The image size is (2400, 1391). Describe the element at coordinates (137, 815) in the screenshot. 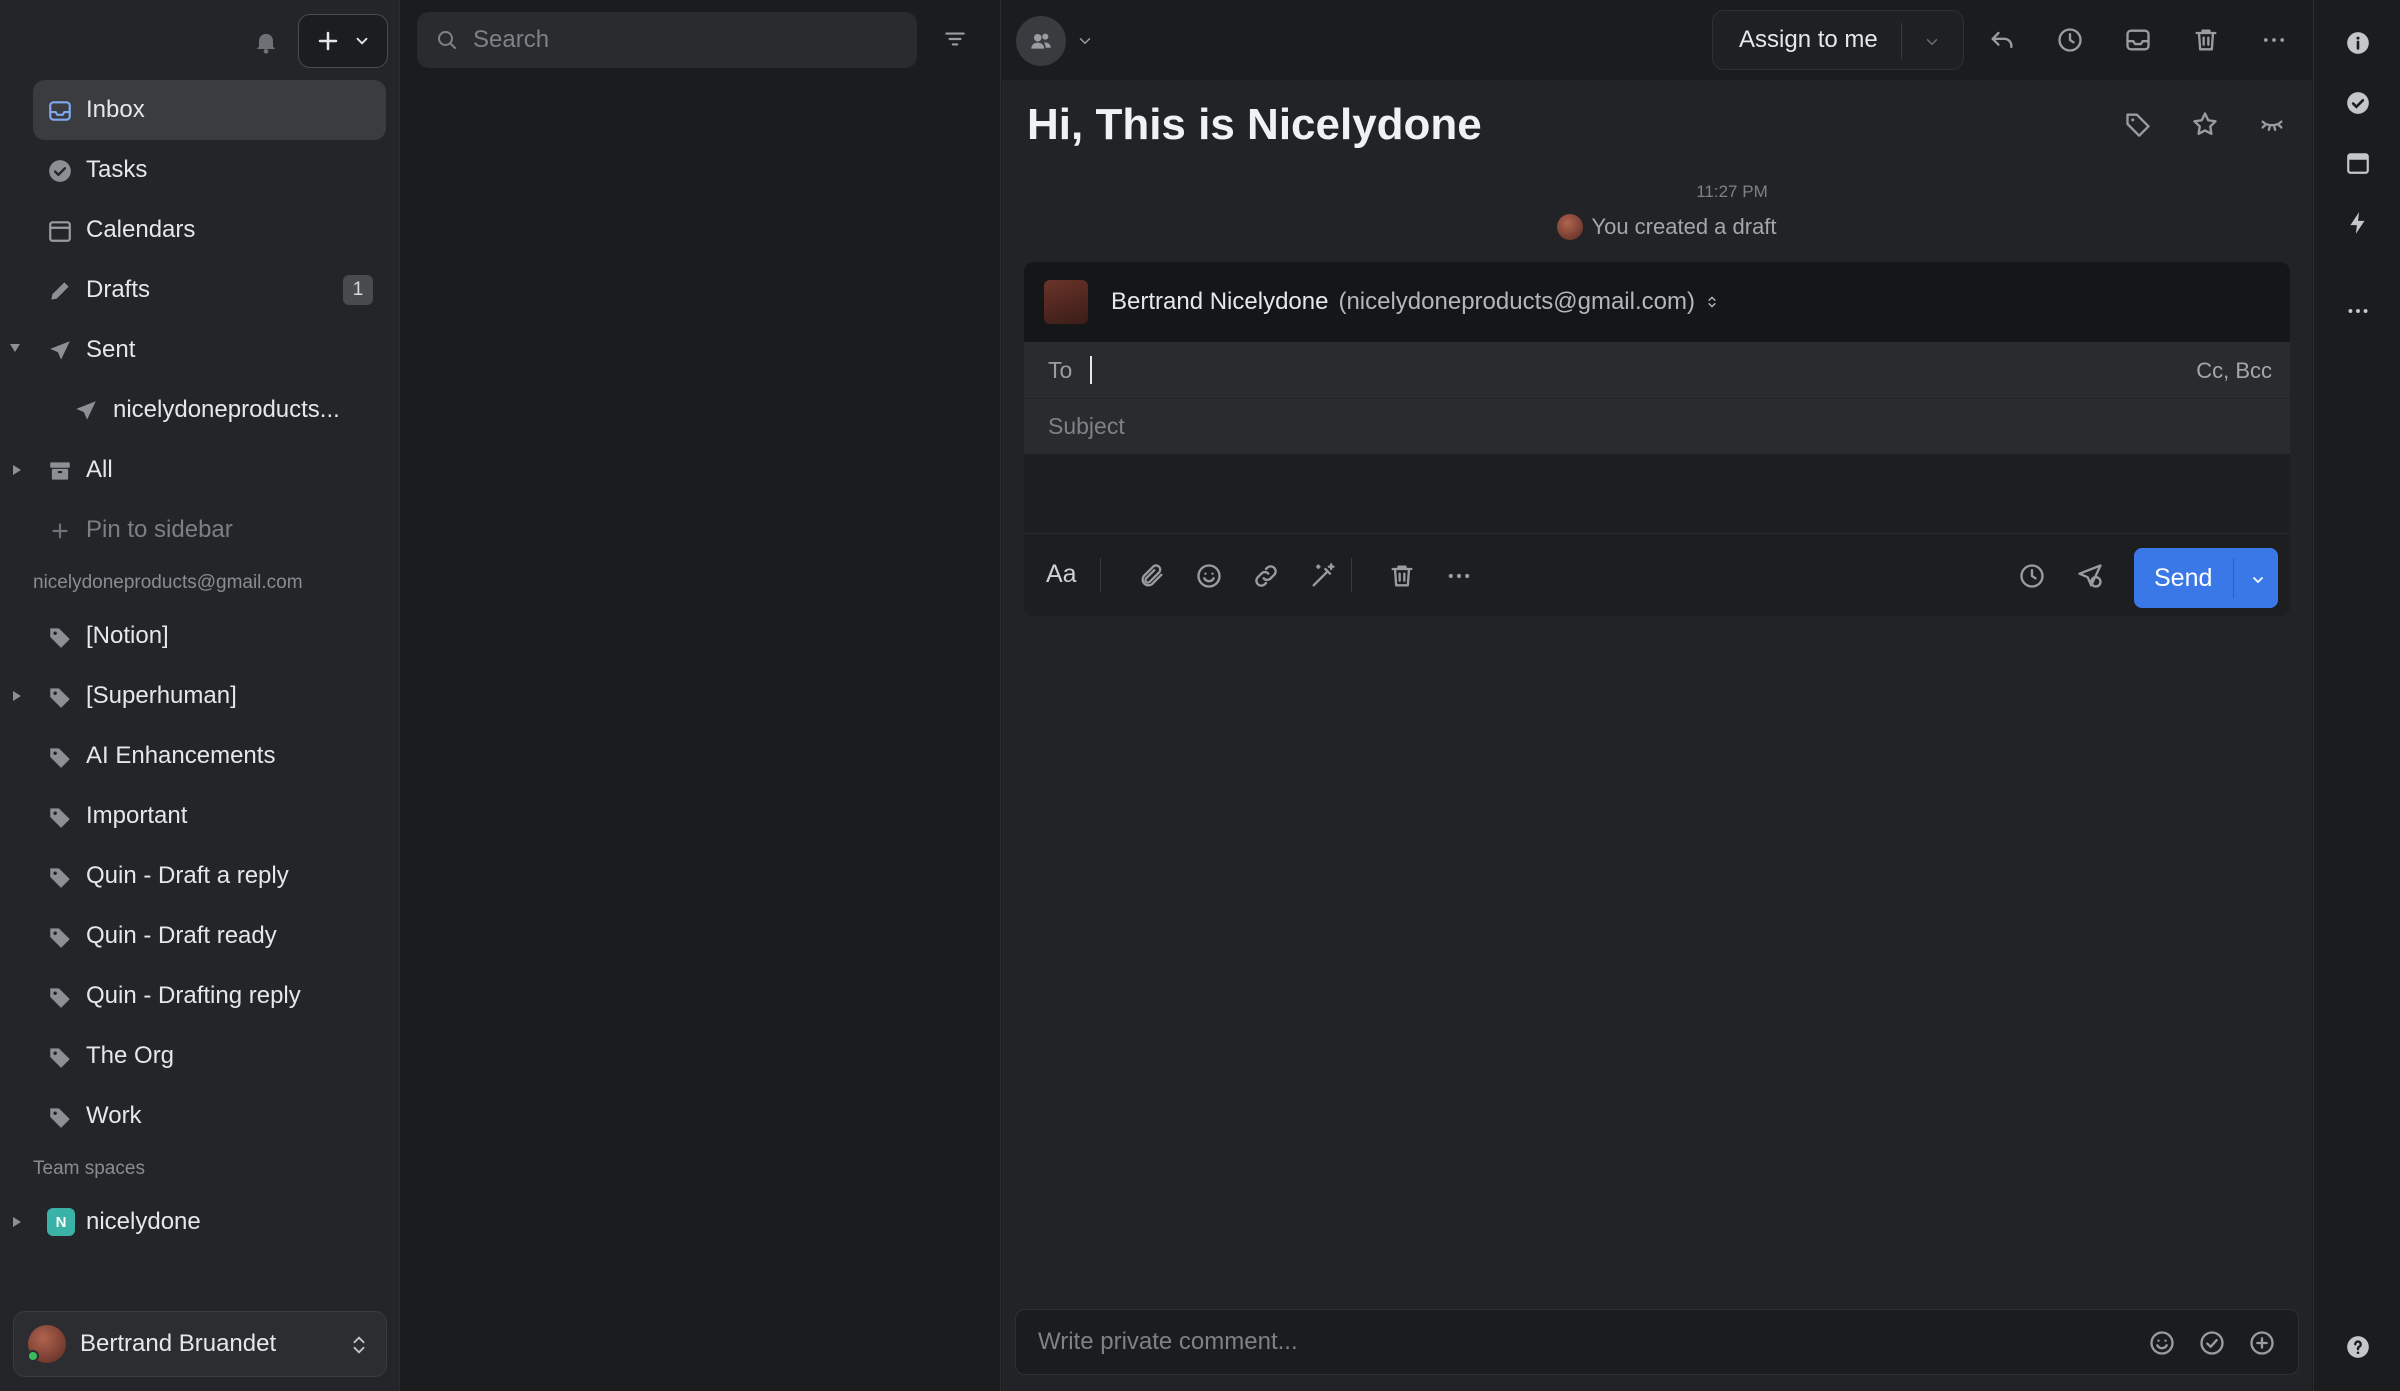

I see `sidebar-item-label: Important` at that location.